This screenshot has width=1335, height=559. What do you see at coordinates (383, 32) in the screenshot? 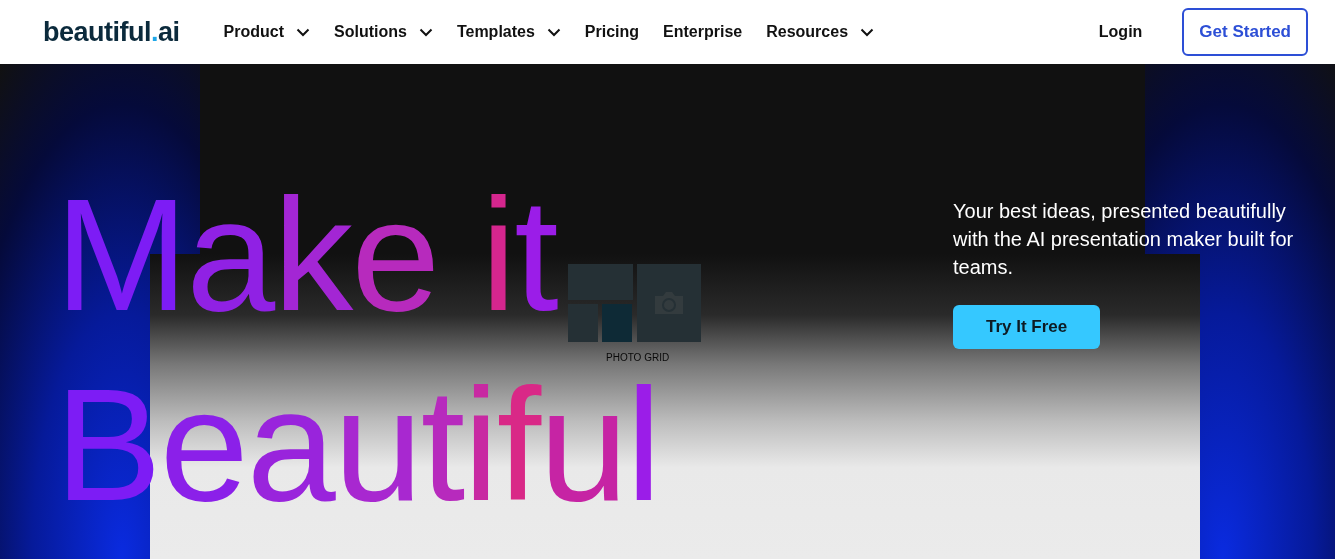
I see `nav-item: Solutions` at bounding box center [383, 32].